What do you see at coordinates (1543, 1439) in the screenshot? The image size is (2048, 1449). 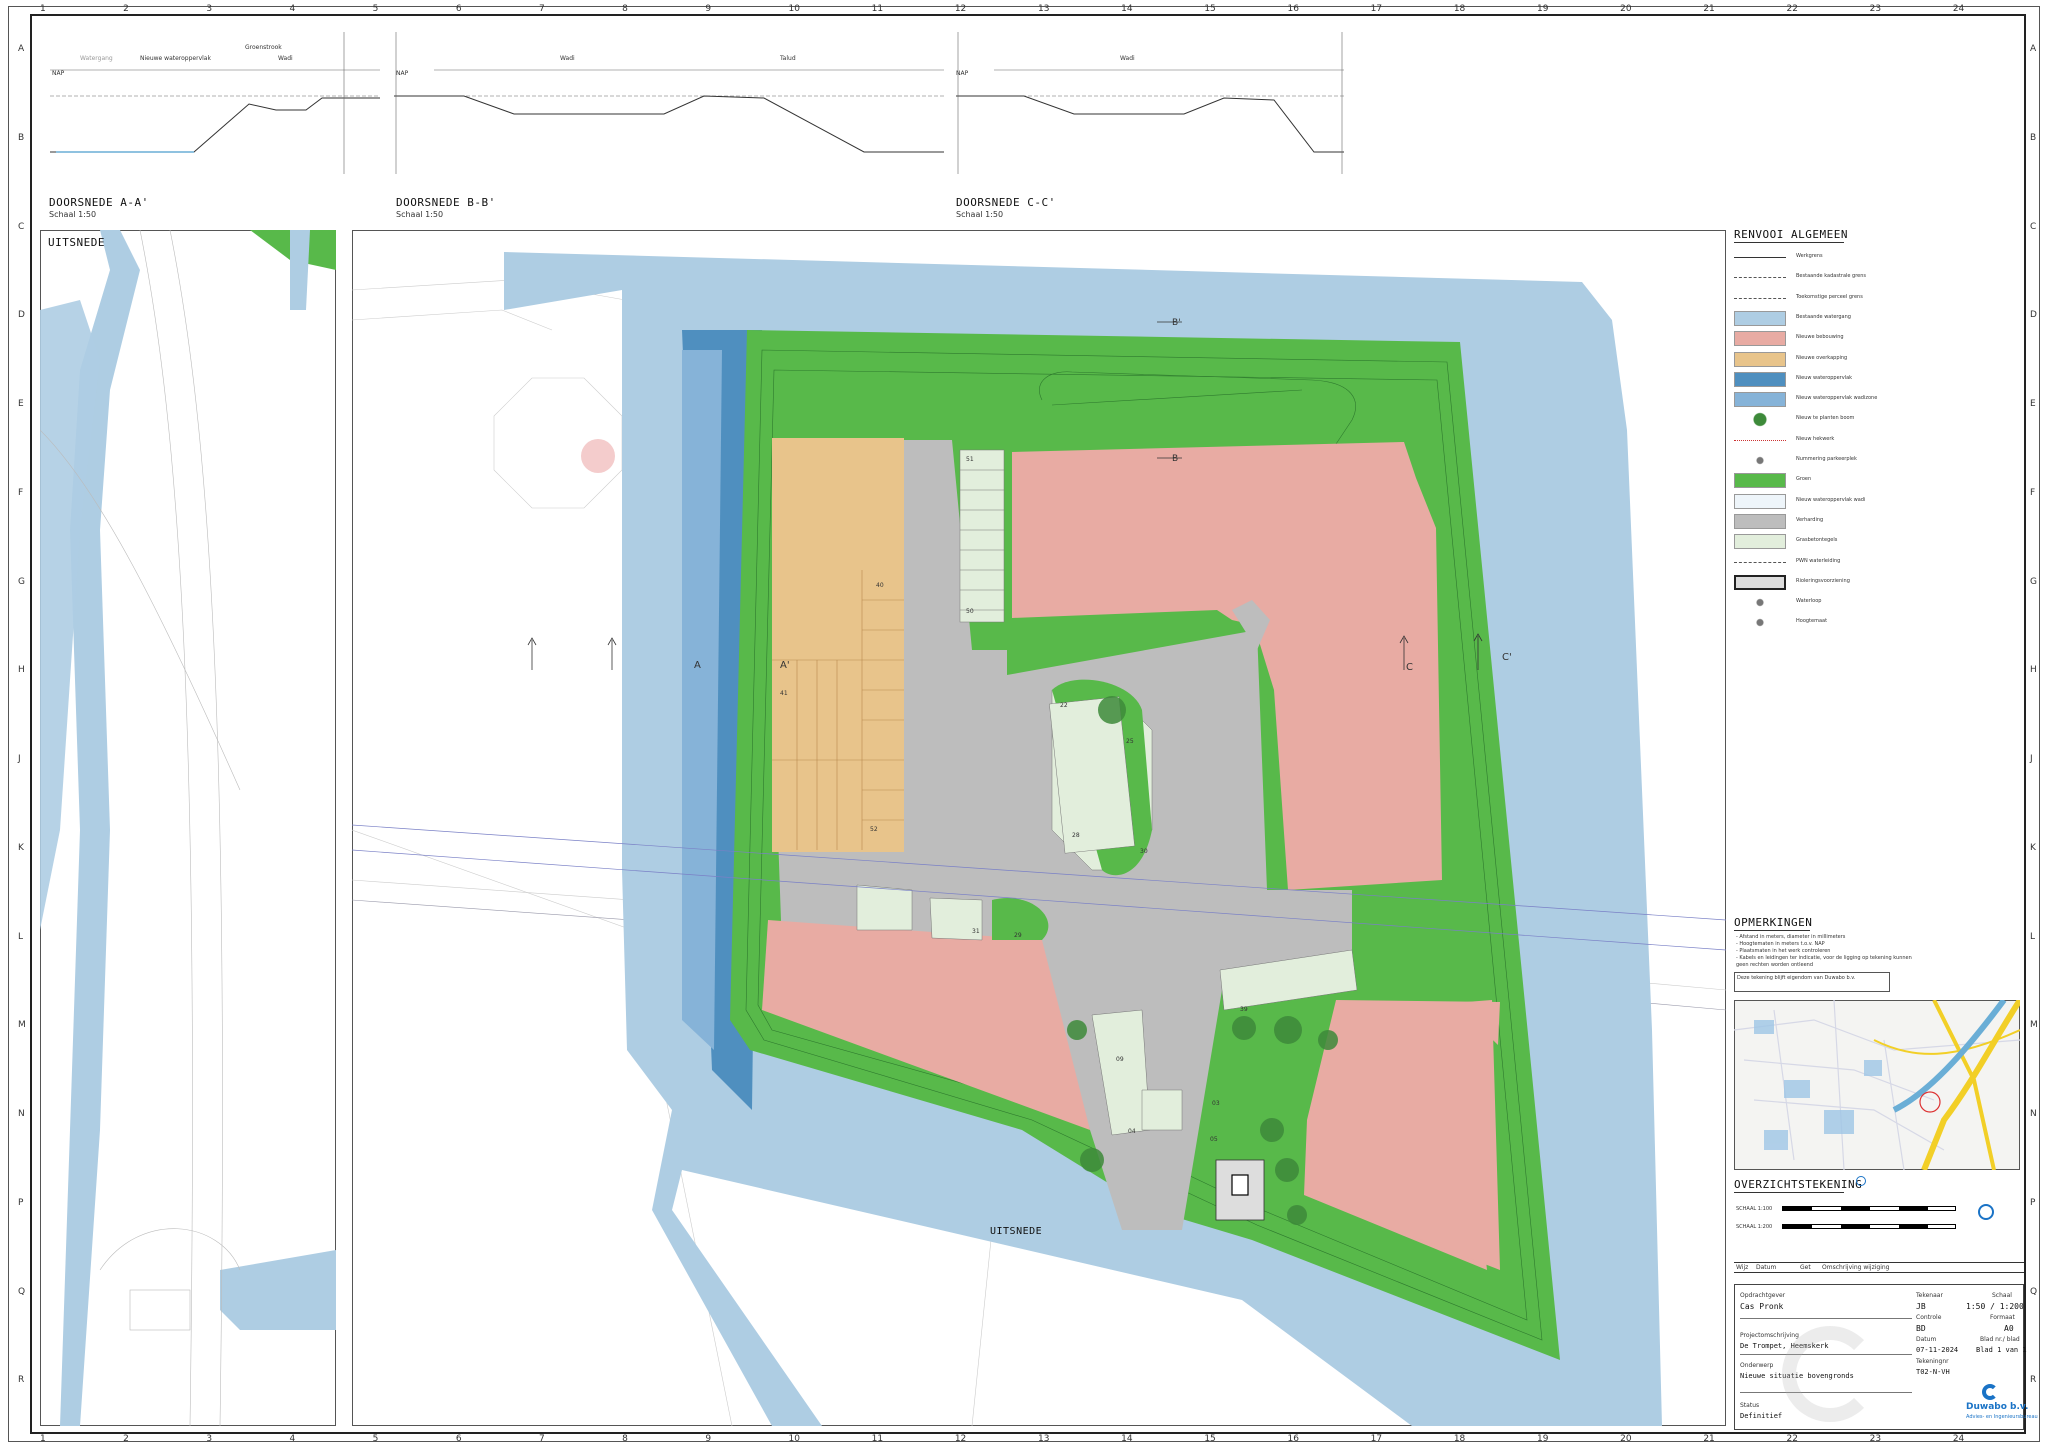 I see `ruler-number: 19` at bounding box center [1543, 1439].